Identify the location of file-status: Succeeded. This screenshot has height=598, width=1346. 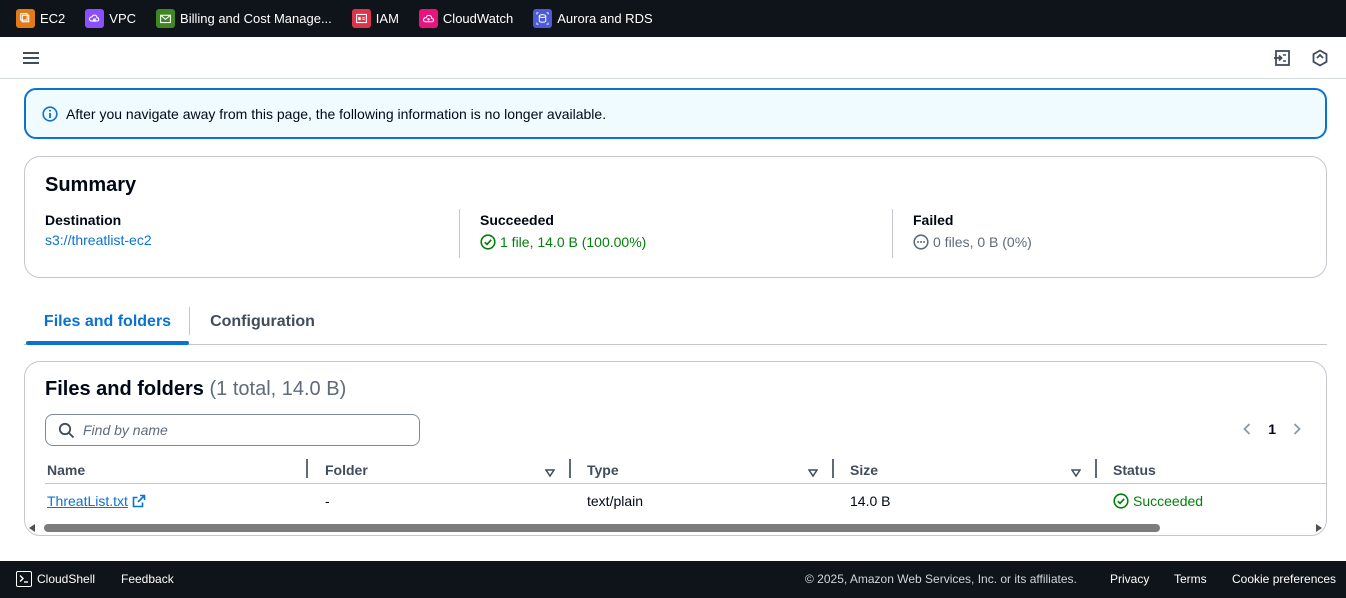
(1158, 501).